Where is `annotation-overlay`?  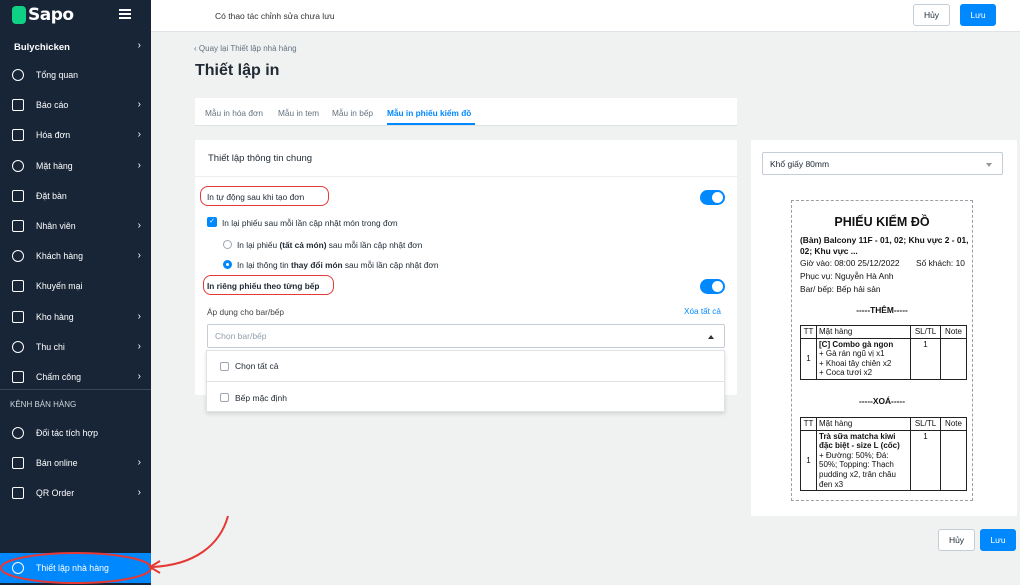
annotation-overlay is located at coordinates (114, 549).